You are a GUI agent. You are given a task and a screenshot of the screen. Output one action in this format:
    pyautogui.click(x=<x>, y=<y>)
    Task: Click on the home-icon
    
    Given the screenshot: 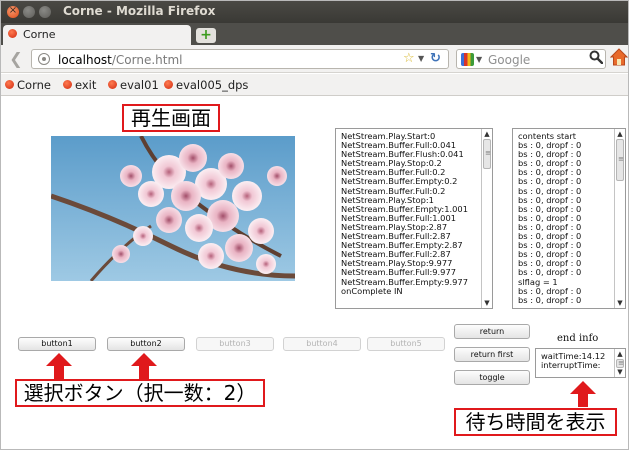 What is the action you would take?
    pyautogui.click(x=619, y=57)
    